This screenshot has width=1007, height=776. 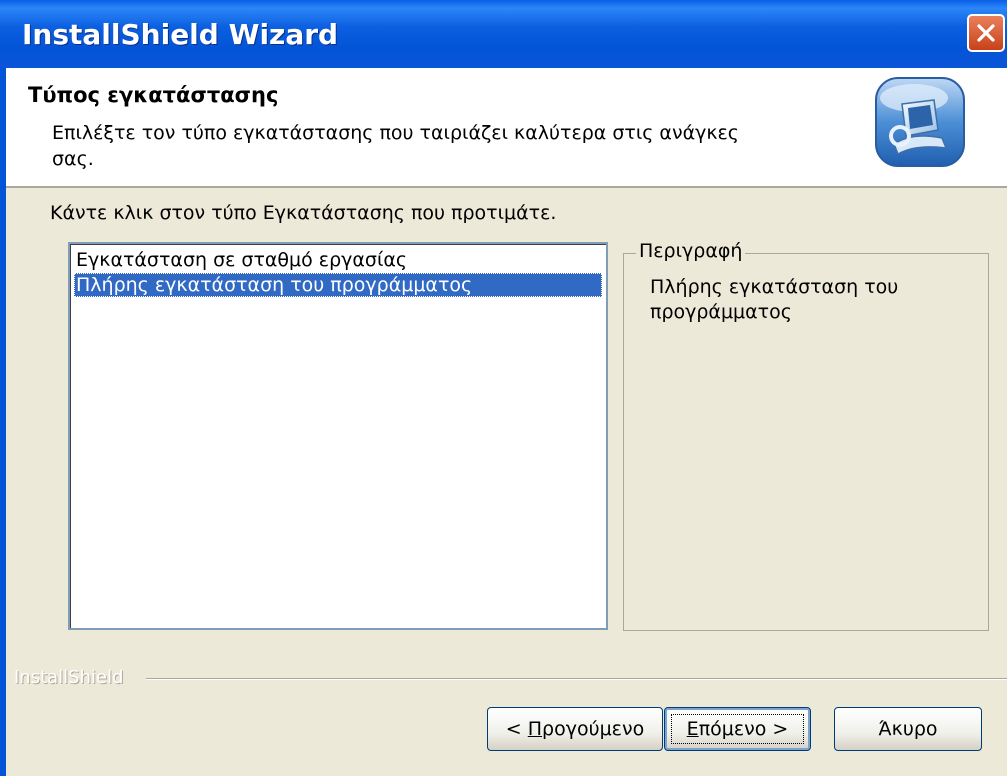 I want to click on close-button, so click(x=986, y=33).